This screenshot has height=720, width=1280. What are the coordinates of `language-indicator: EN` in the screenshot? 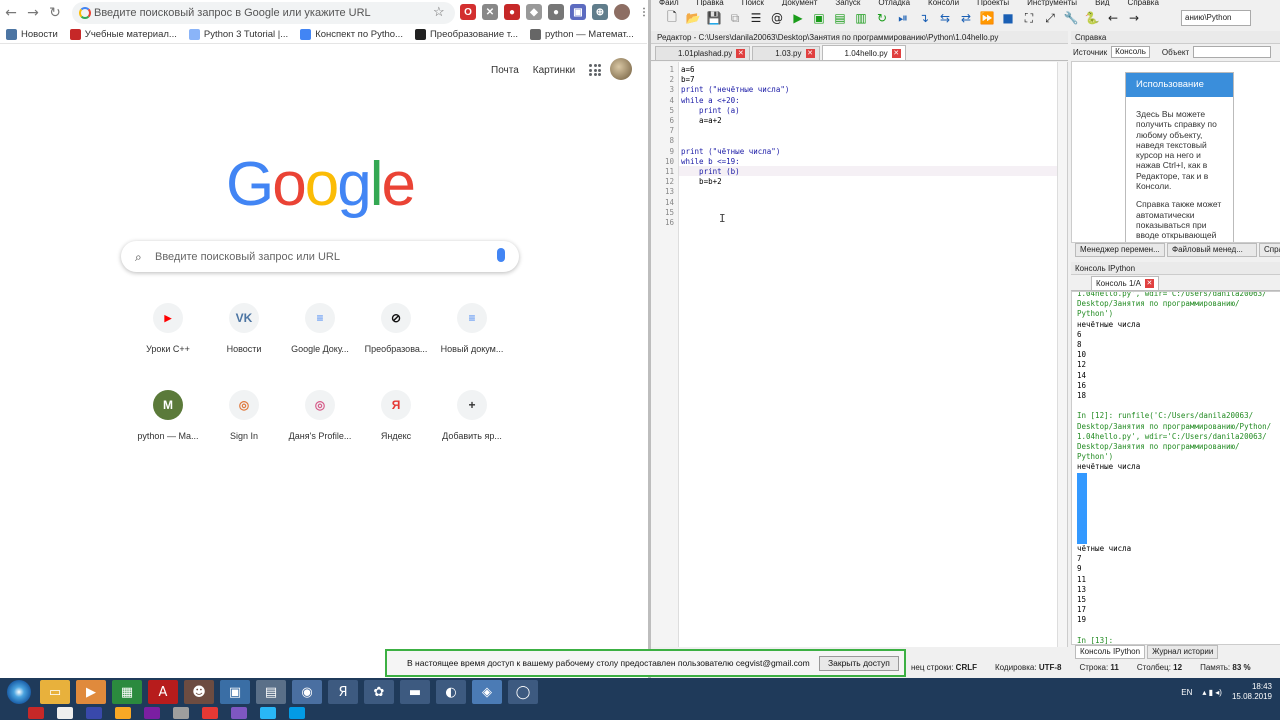 It's located at (1186, 692).